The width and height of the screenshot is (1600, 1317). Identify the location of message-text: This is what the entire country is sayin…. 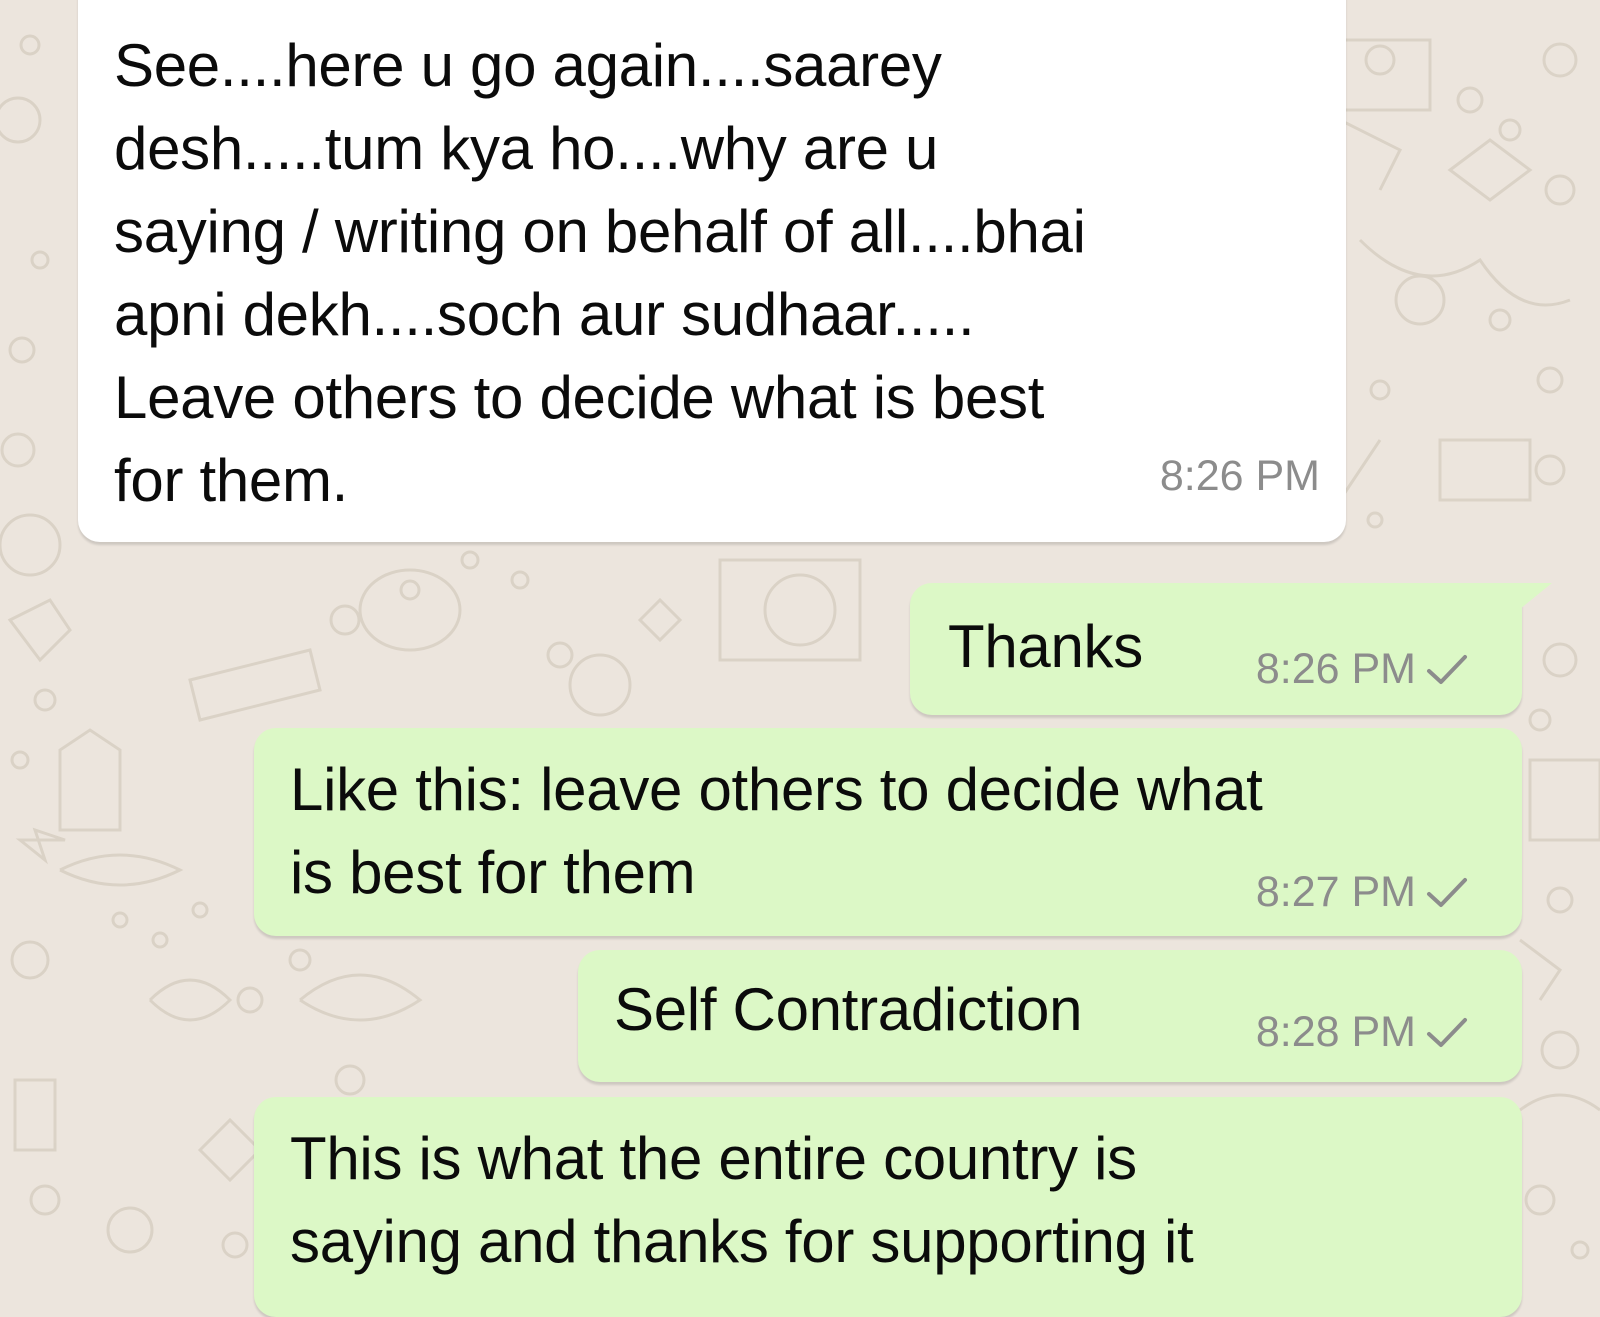
(742, 1200).